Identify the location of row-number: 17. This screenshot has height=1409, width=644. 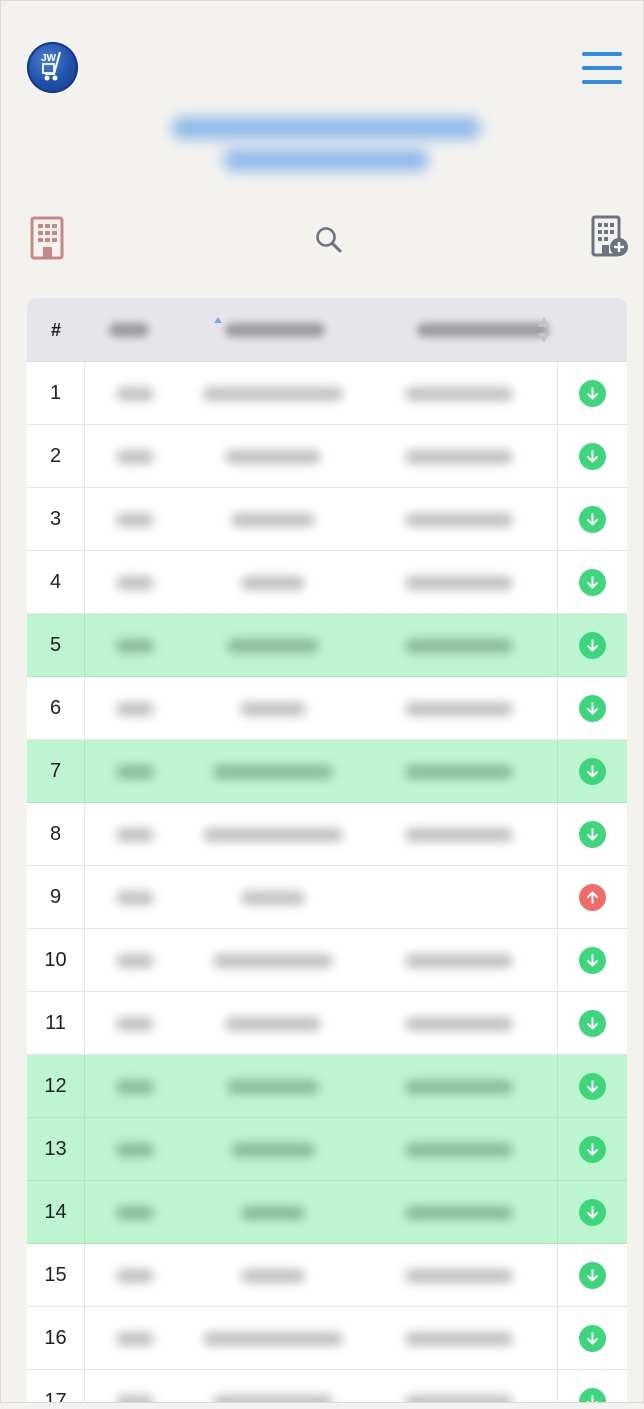
(56, 1386).